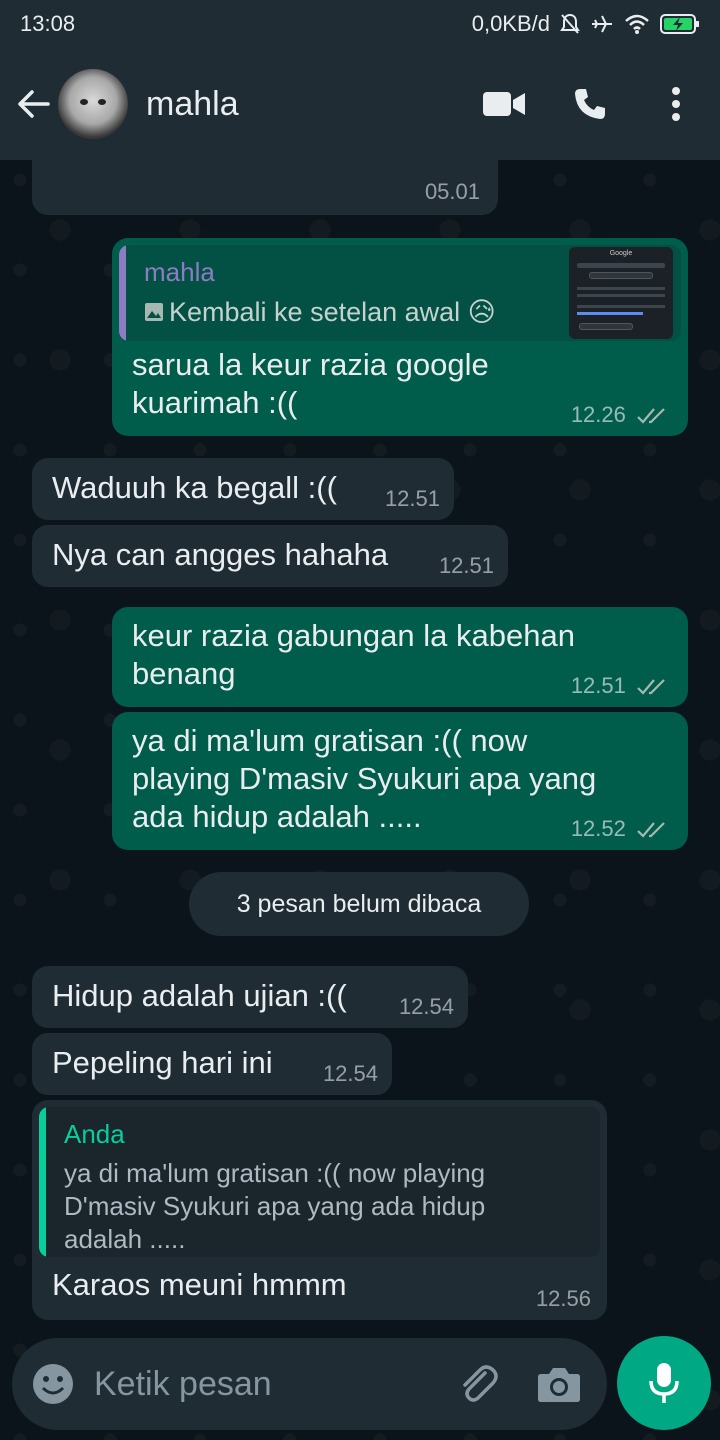  I want to click on message-text: keur razia gabungan la kabehan benang, so click(353, 655).